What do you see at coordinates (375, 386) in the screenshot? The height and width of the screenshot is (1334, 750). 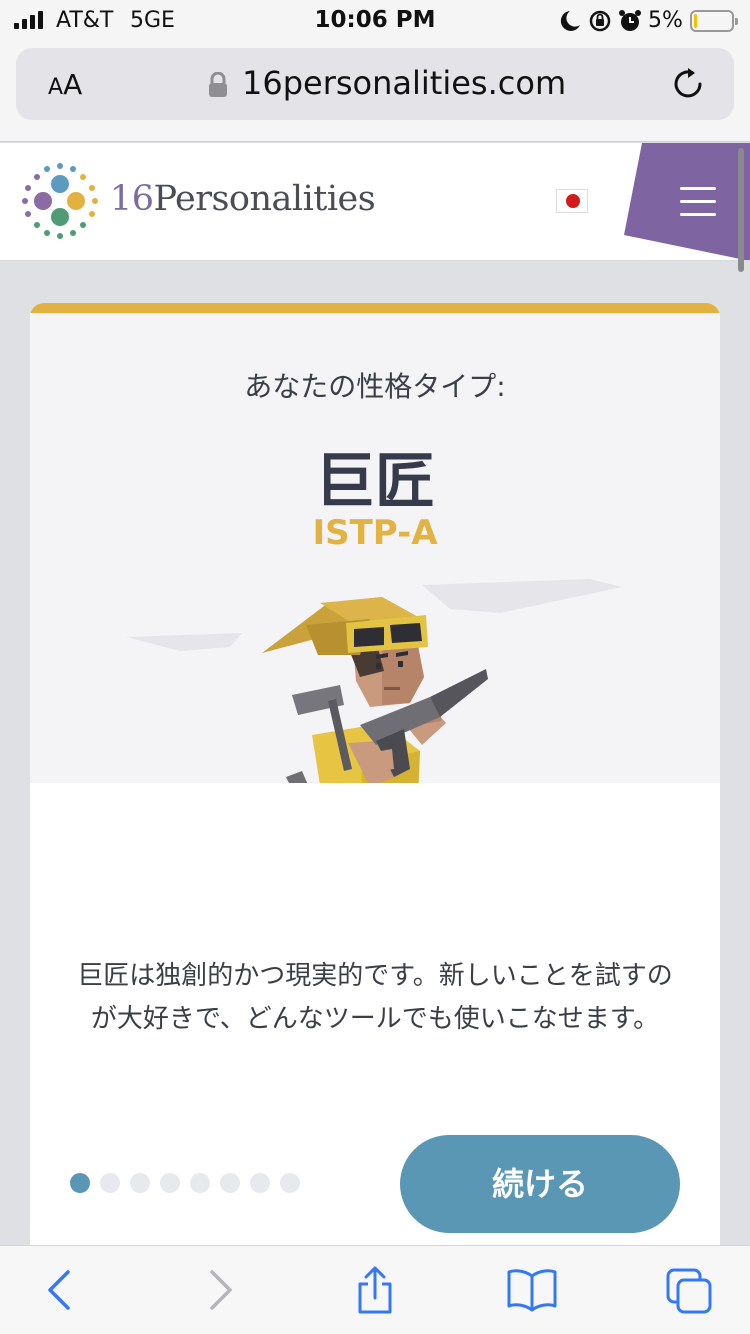 I see `card-subtitle: あなたの性格タイプ:` at bounding box center [375, 386].